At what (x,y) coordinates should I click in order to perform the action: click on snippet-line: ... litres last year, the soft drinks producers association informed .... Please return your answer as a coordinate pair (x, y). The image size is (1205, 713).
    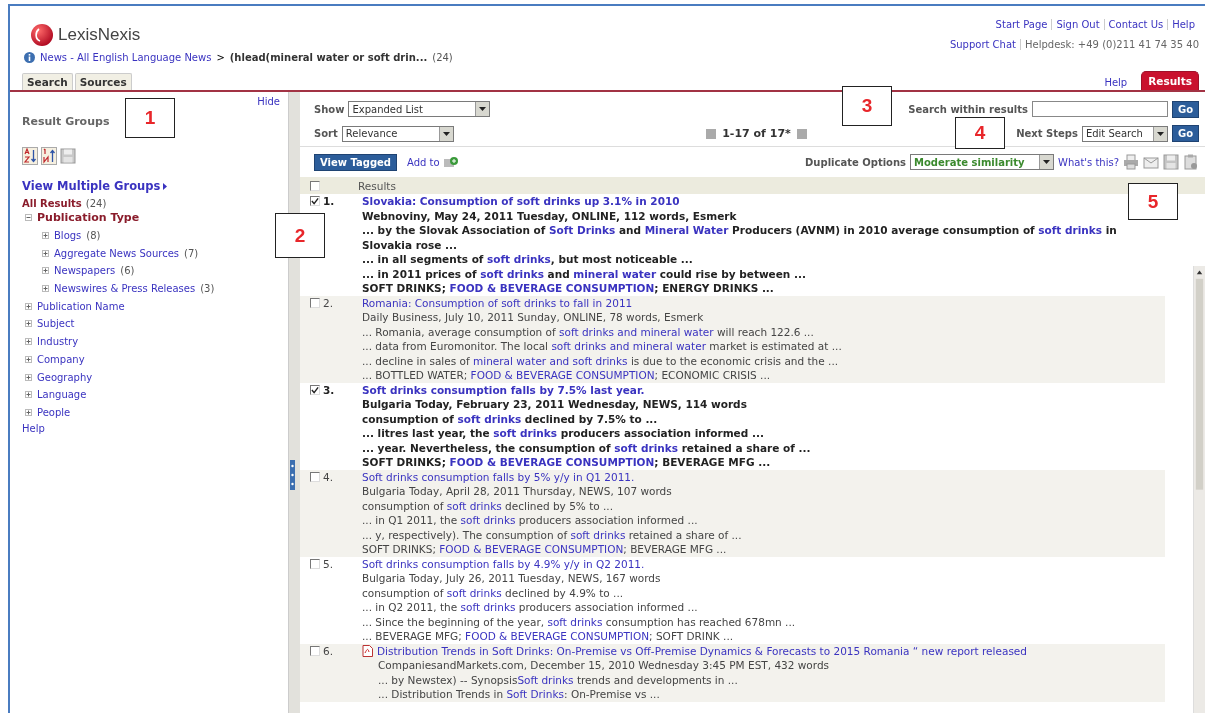
    Looking at the image, I should click on (563, 433).